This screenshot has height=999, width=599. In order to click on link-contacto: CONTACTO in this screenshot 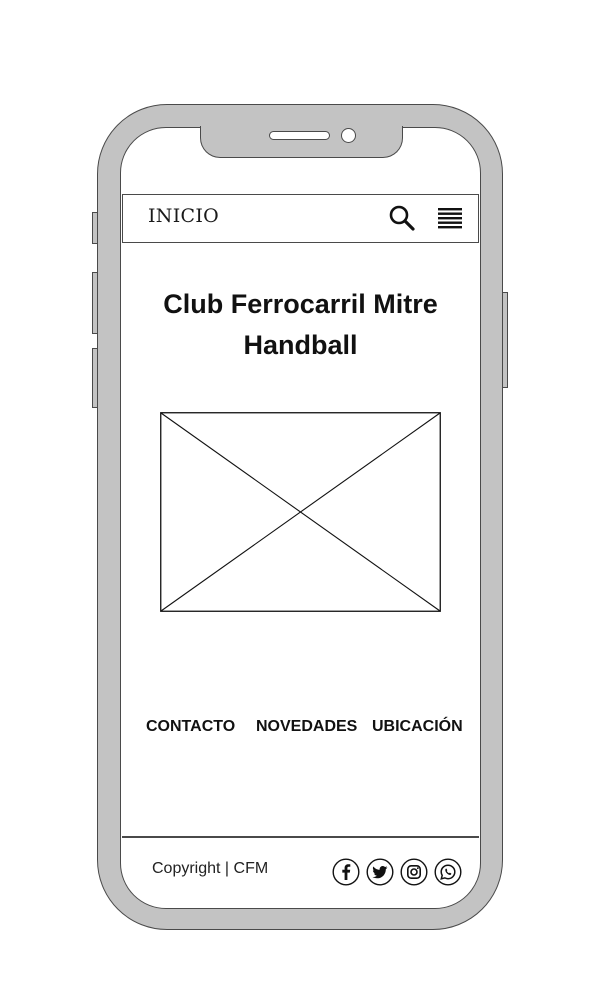, I will do `click(190, 727)`.